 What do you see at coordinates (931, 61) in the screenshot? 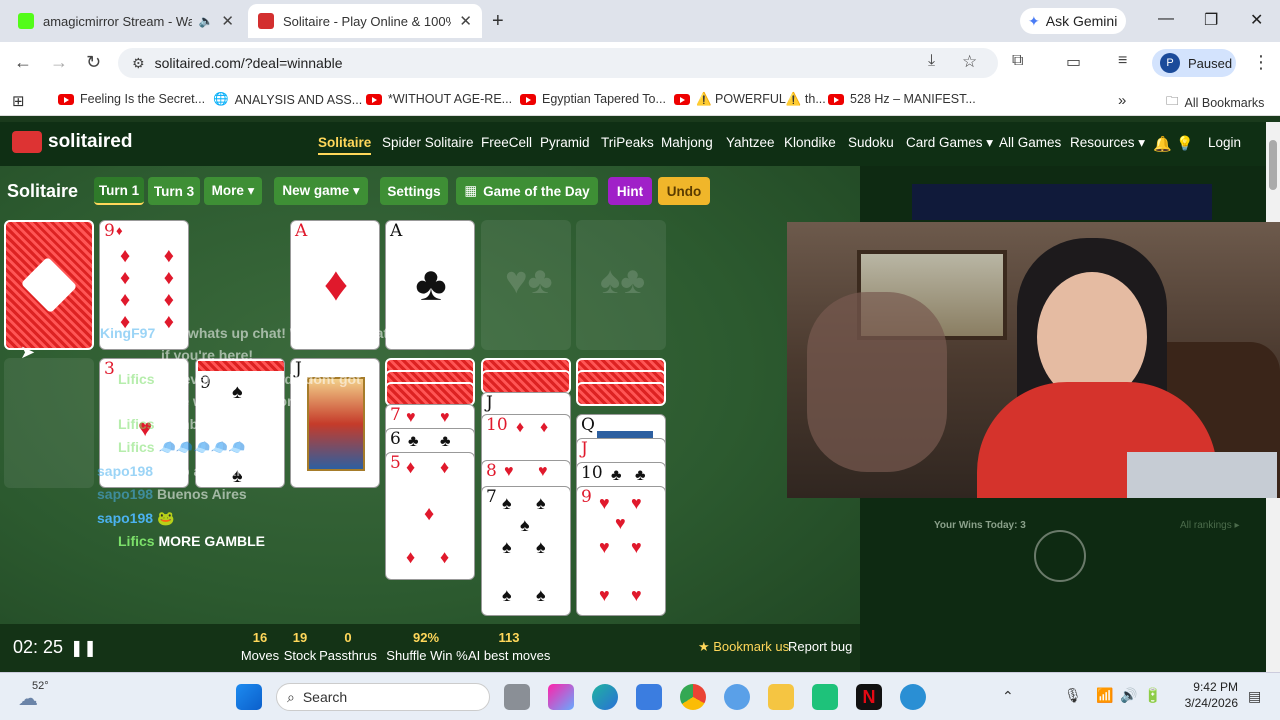
I see `install-app-icon: ⤓` at bounding box center [931, 61].